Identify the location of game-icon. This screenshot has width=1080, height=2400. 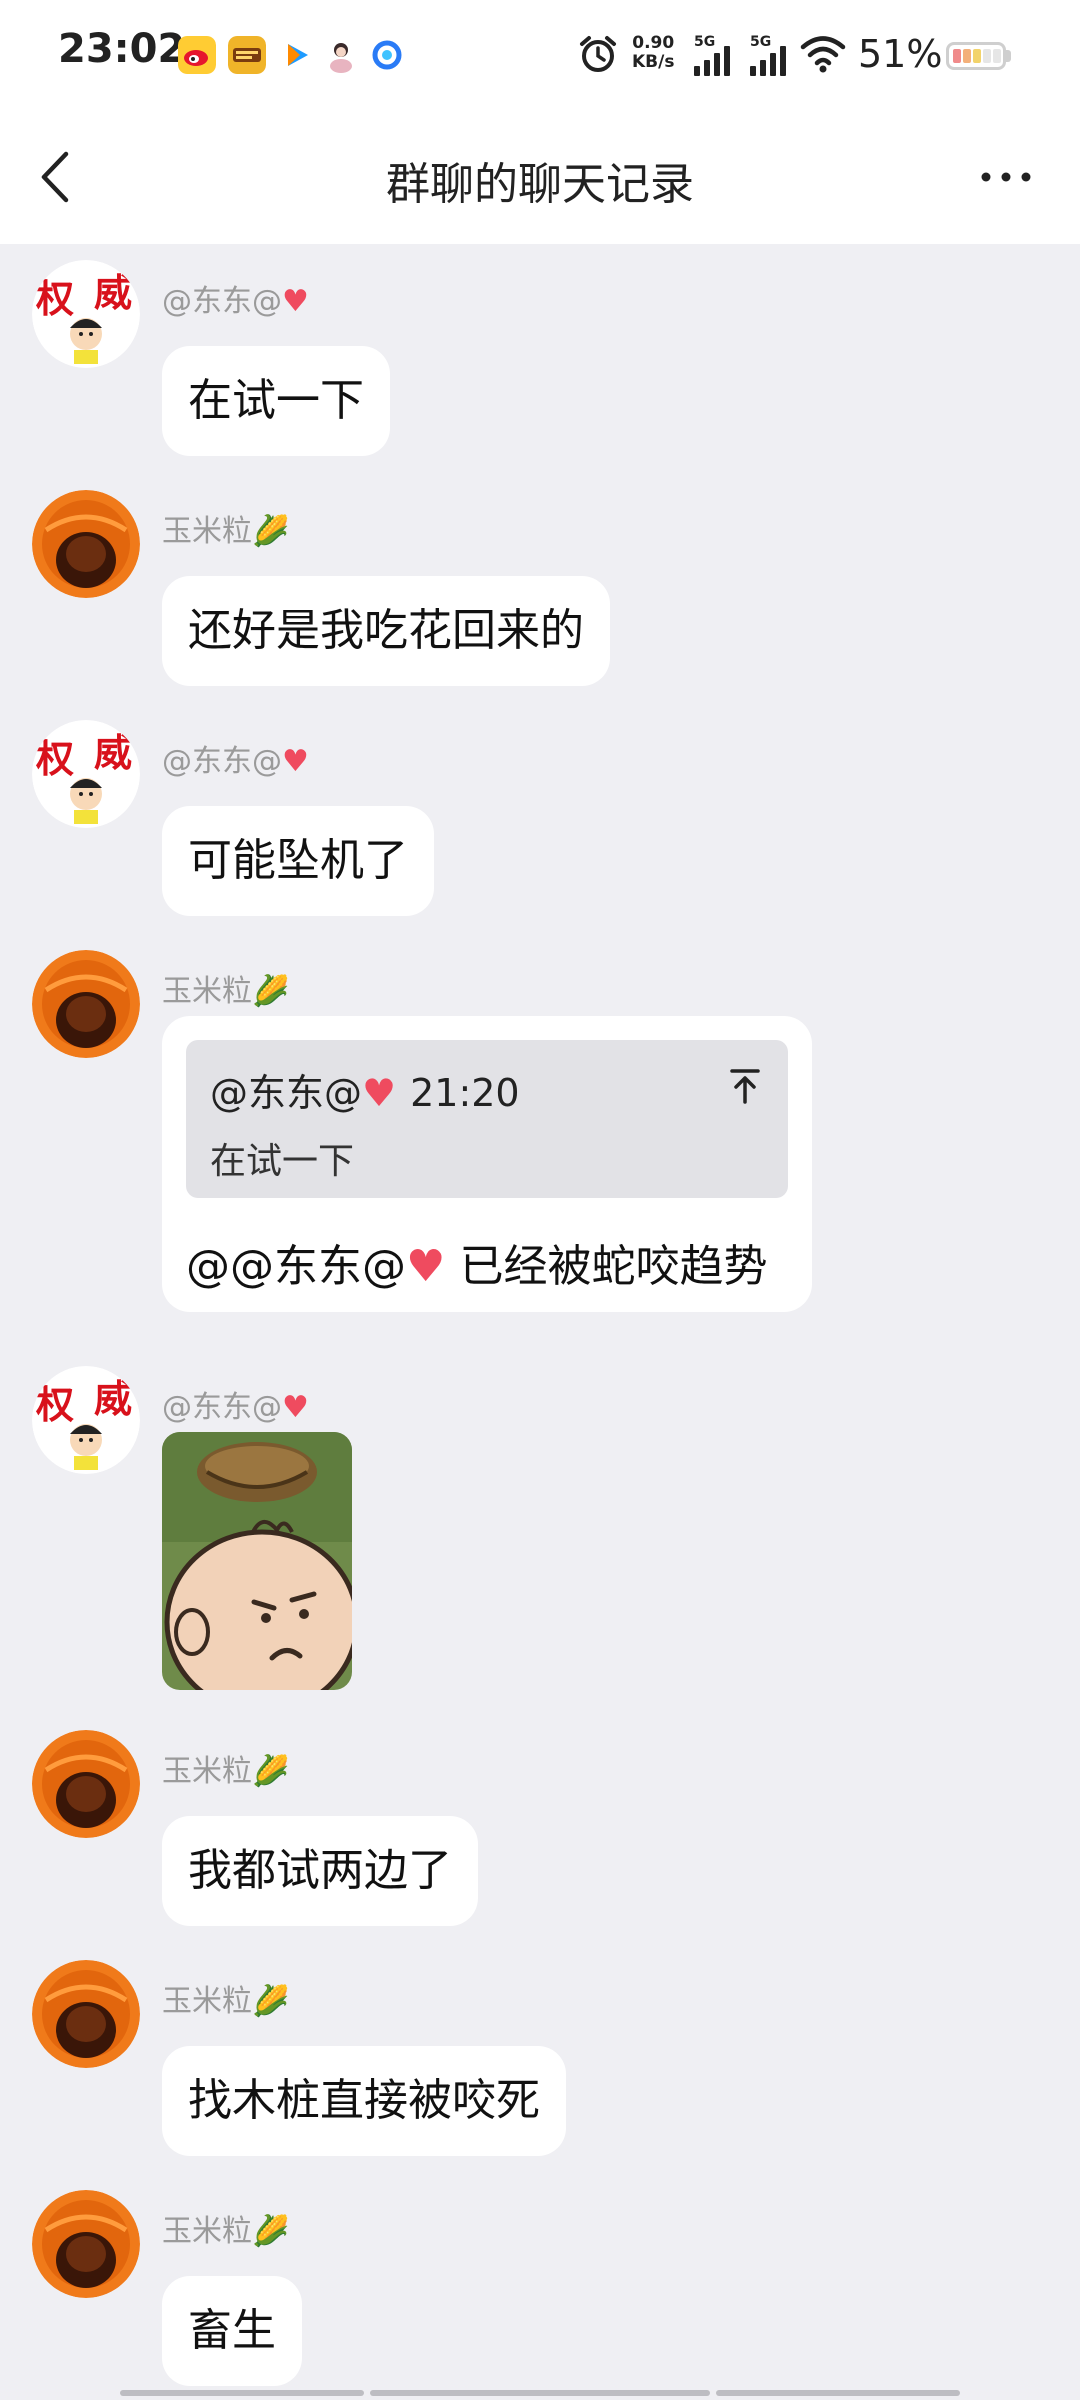
(247, 55).